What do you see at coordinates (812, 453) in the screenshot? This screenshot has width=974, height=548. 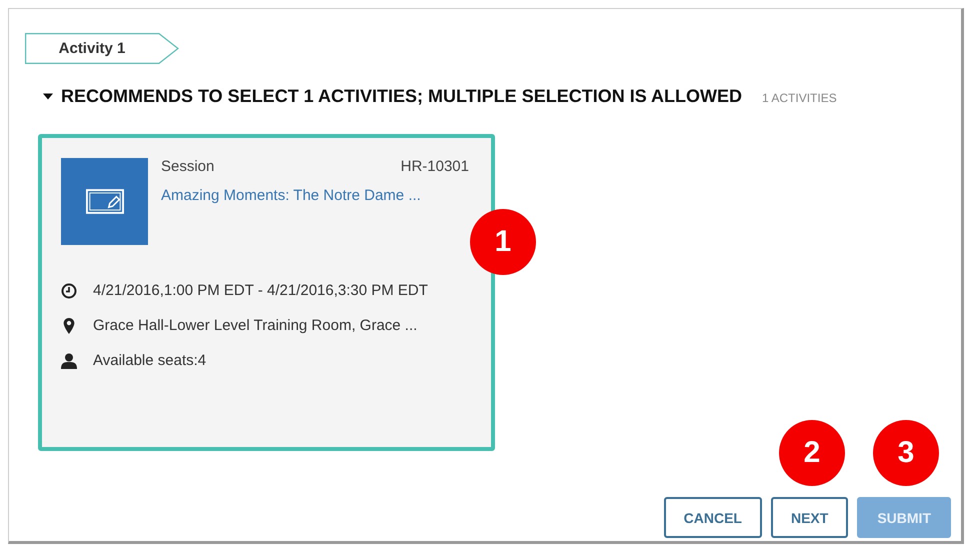 I see `callout-badge: 2` at bounding box center [812, 453].